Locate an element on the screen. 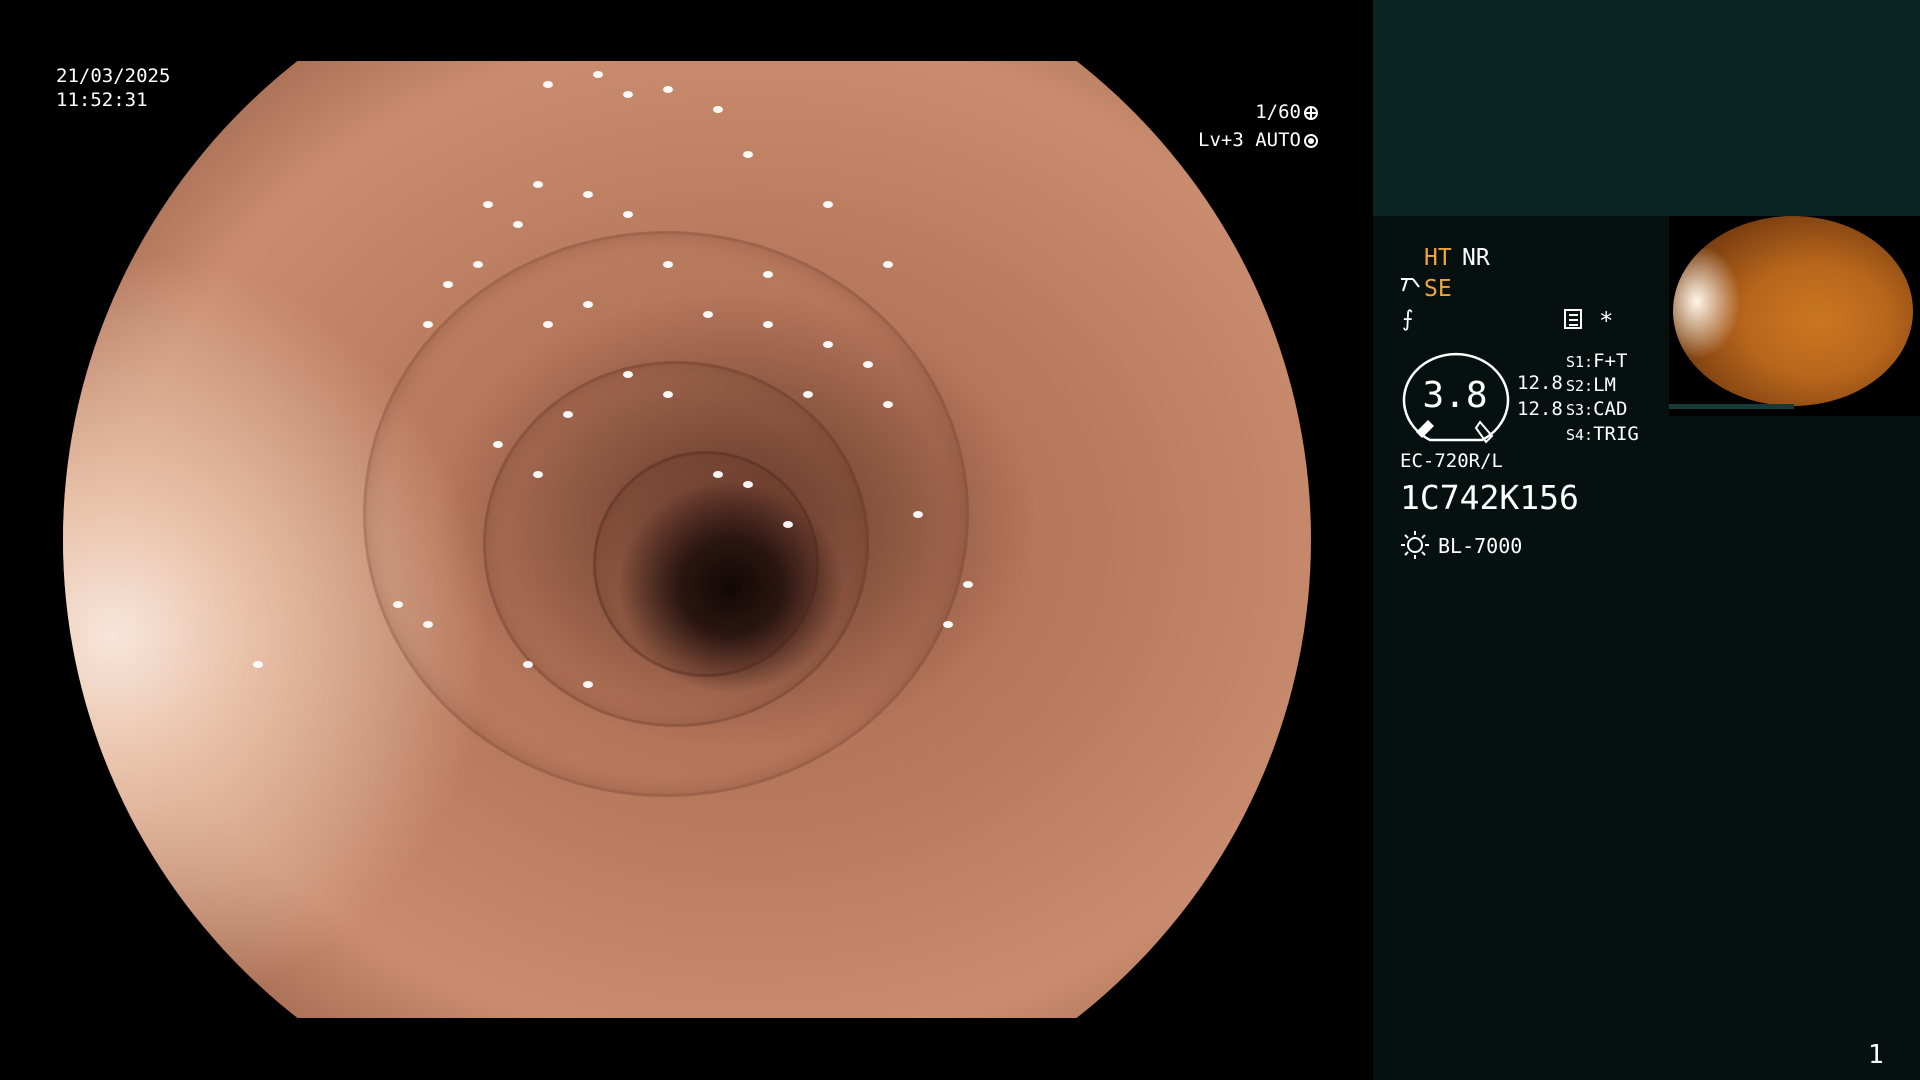 This screenshot has width=1920, height=1080. se-icon is located at coordinates (1410, 285).